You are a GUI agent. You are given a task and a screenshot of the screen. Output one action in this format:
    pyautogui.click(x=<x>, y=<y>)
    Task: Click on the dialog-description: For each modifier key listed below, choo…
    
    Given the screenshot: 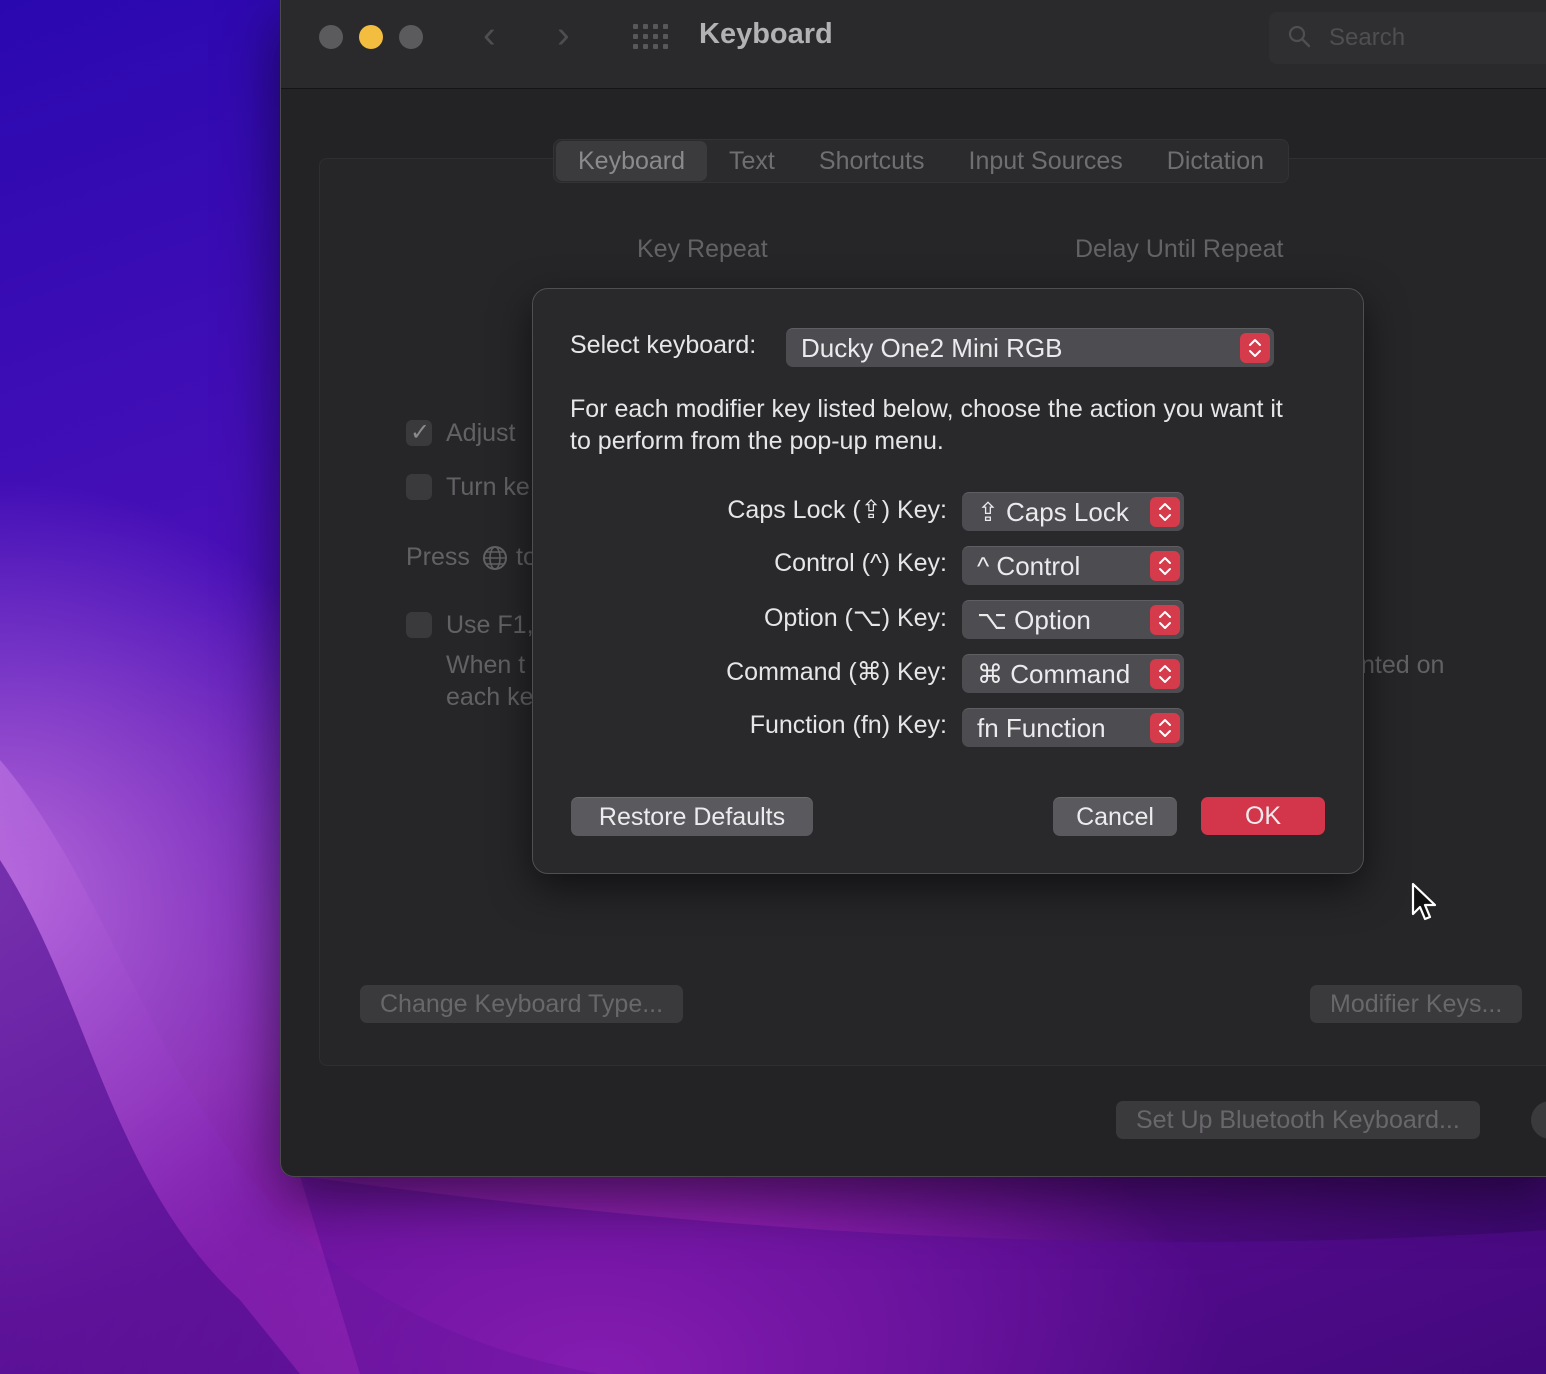 What is the action you would take?
    pyautogui.click(x=926, y=425)
    